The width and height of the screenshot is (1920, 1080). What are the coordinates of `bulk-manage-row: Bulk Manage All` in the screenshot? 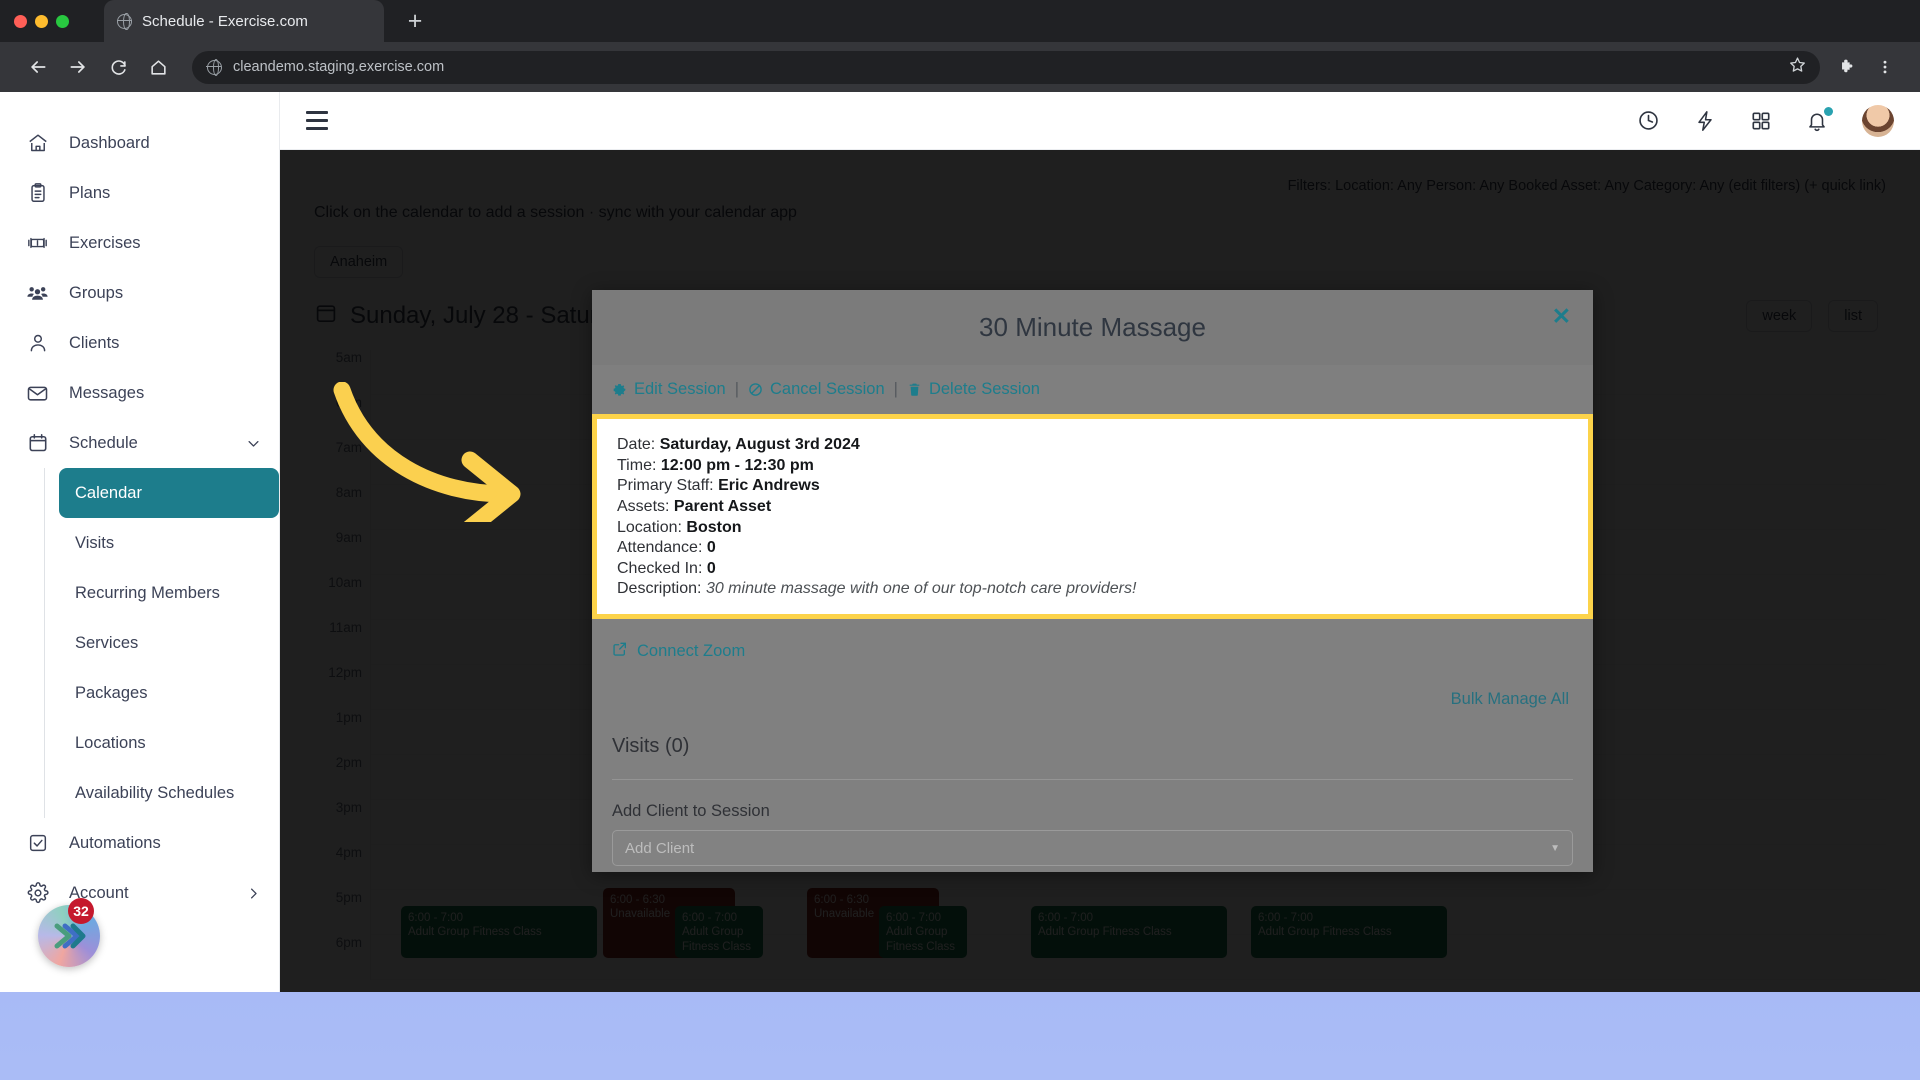 It's located at (1092, 685).